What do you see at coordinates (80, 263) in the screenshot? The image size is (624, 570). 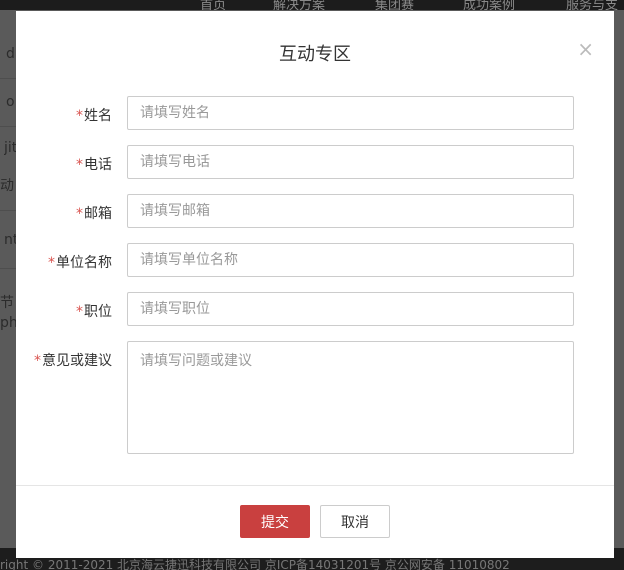 I see `company-label: *单位名称` at bounding box center [80, 263].